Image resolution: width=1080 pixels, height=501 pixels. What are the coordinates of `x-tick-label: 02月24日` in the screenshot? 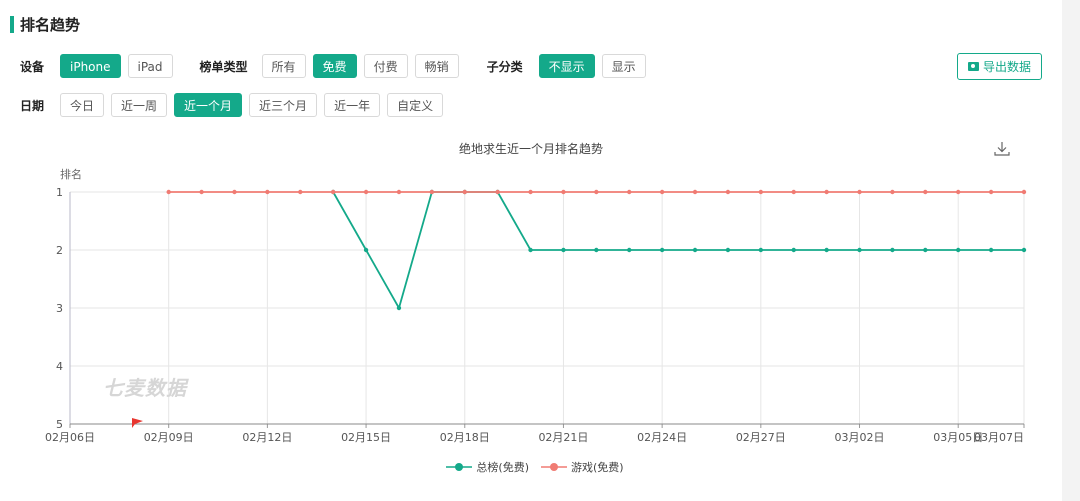 It's located at (662, 437).